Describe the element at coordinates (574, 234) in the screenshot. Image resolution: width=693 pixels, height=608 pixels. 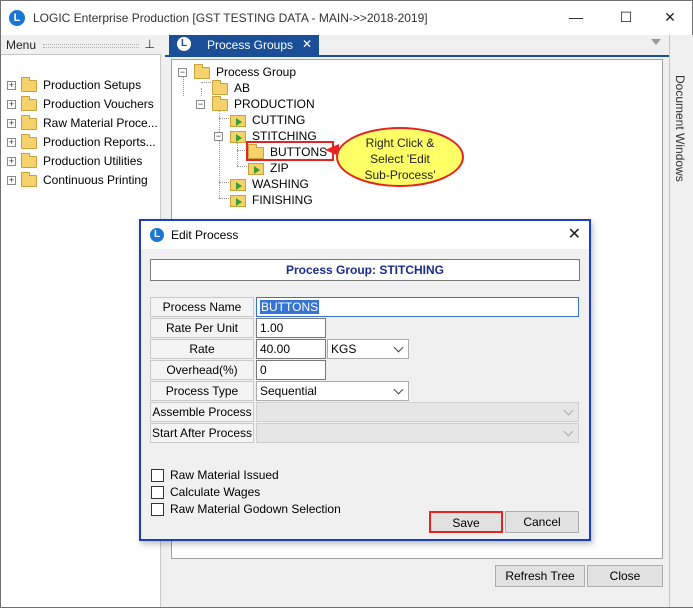
I see `dialog-close-icon: ✕` at that location.